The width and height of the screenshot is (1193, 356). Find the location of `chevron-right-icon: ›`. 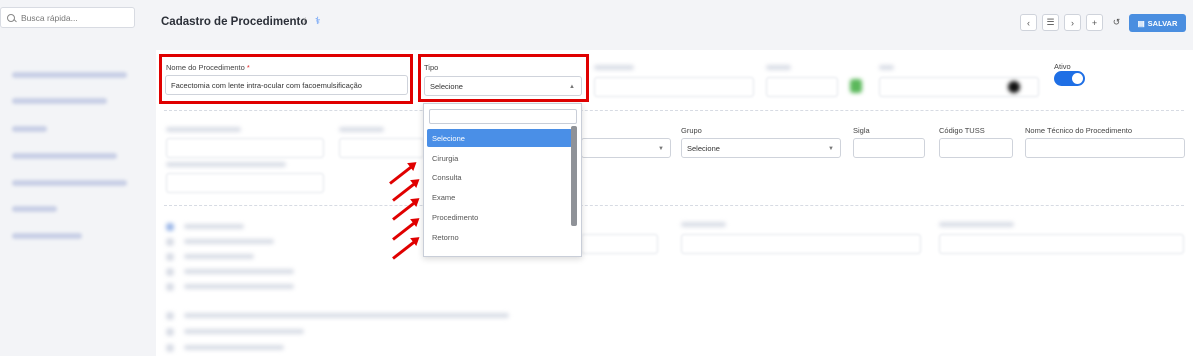

chevron-right-icon: › is located at coordinates (1072, 22).